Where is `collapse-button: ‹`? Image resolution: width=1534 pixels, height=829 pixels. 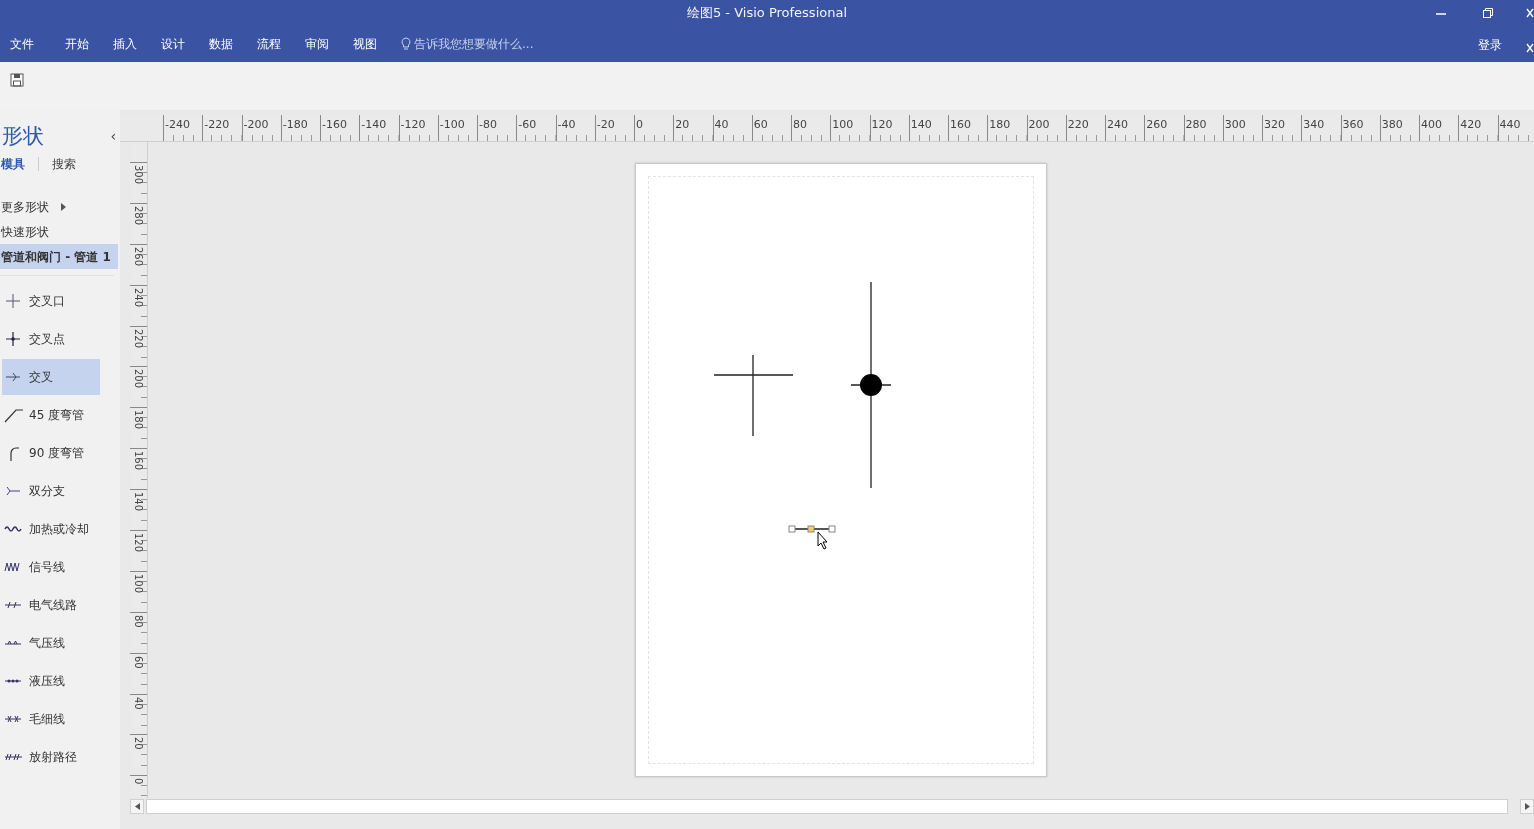
collapse-button: ‹ is located at coordinates (113, 136).